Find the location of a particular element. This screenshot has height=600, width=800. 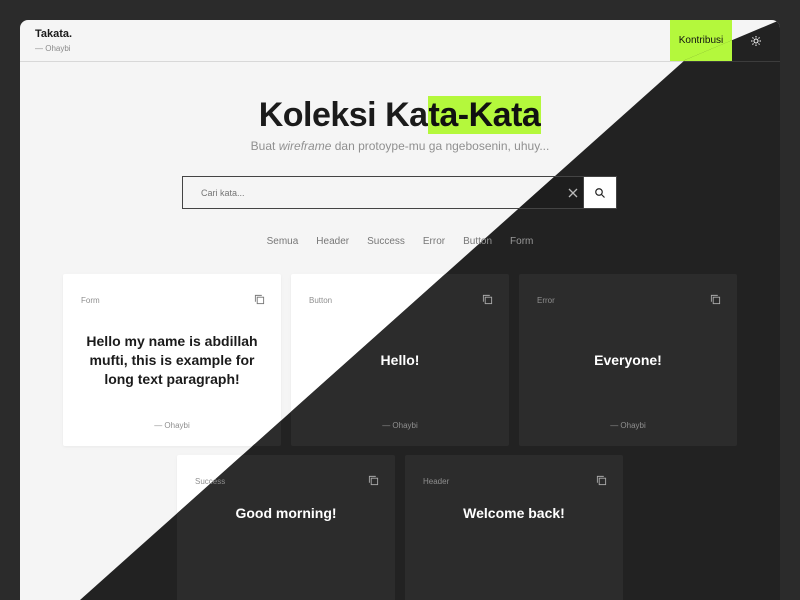

filter-header: Header is located at coordinates (332, 241).